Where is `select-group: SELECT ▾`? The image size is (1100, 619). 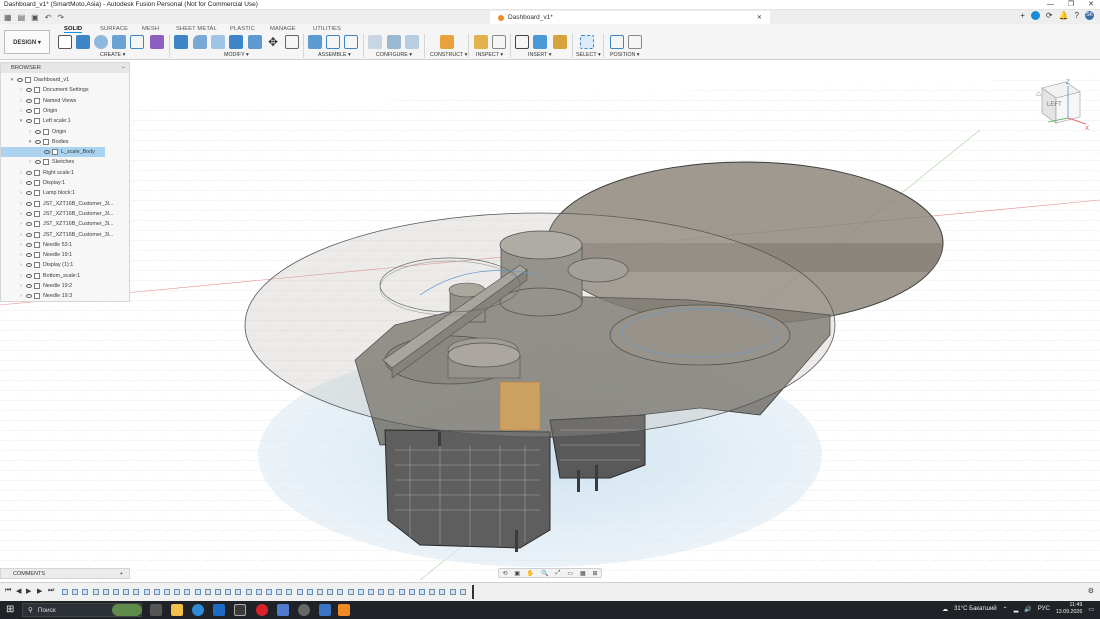 select-group: SELECT ▾ is located at coordinates (588, 55).